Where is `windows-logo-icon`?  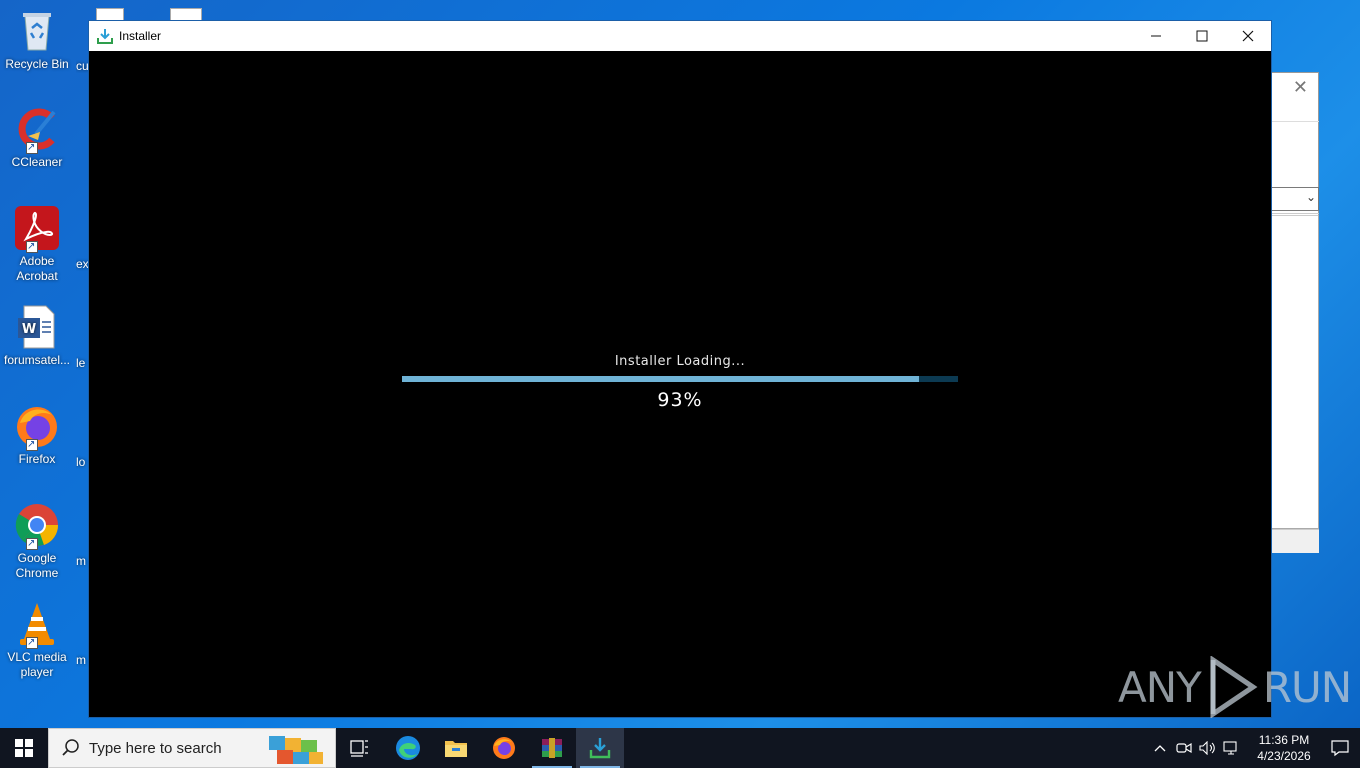 windows-logo-icon is located at coordinates (24, 748).